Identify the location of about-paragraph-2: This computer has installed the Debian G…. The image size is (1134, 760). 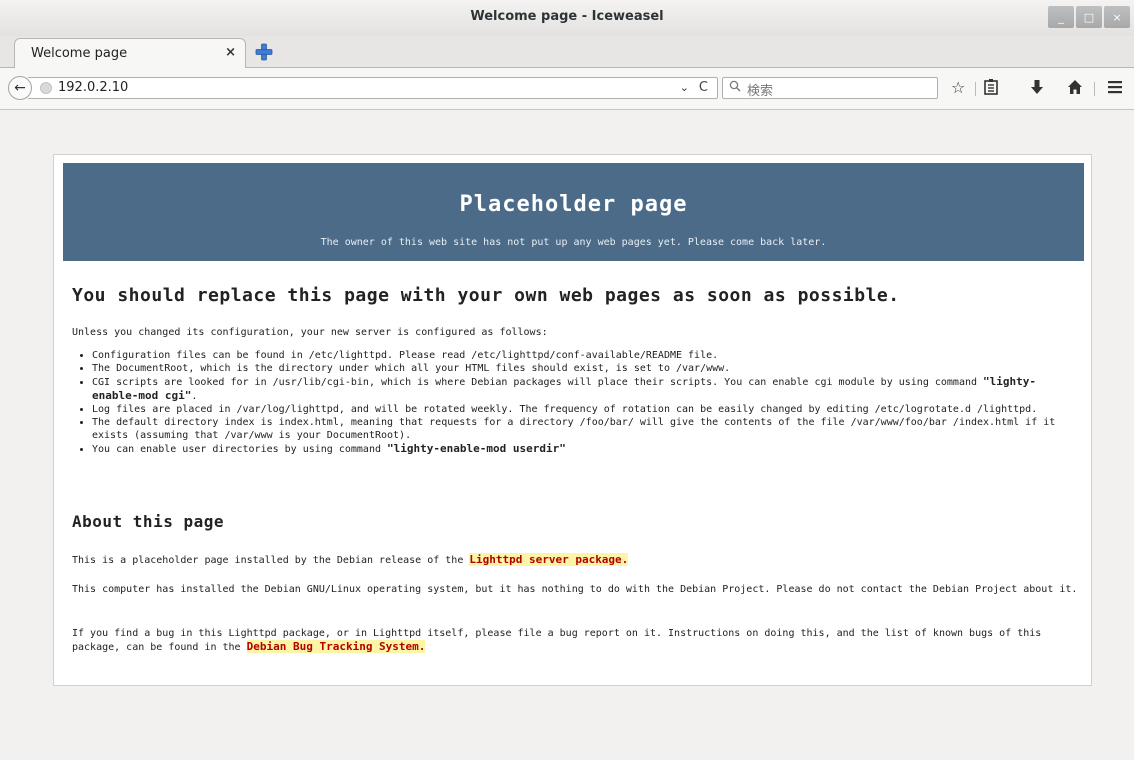
(575, 589).